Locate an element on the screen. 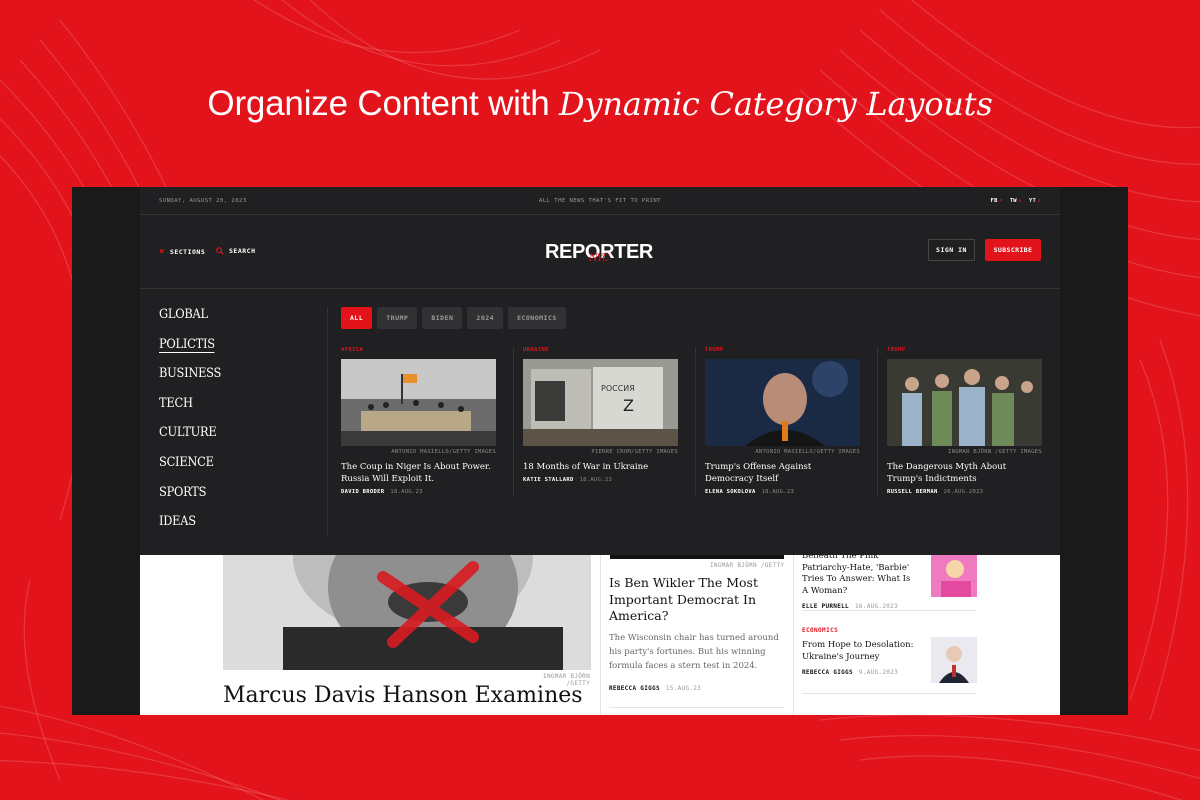 Image resolution: width=1200 pixels, height=800 pixels. filter-tabs: ALL TRUMP BIDEN 2024 ECONOMICS is located at coordinates (453, 318).